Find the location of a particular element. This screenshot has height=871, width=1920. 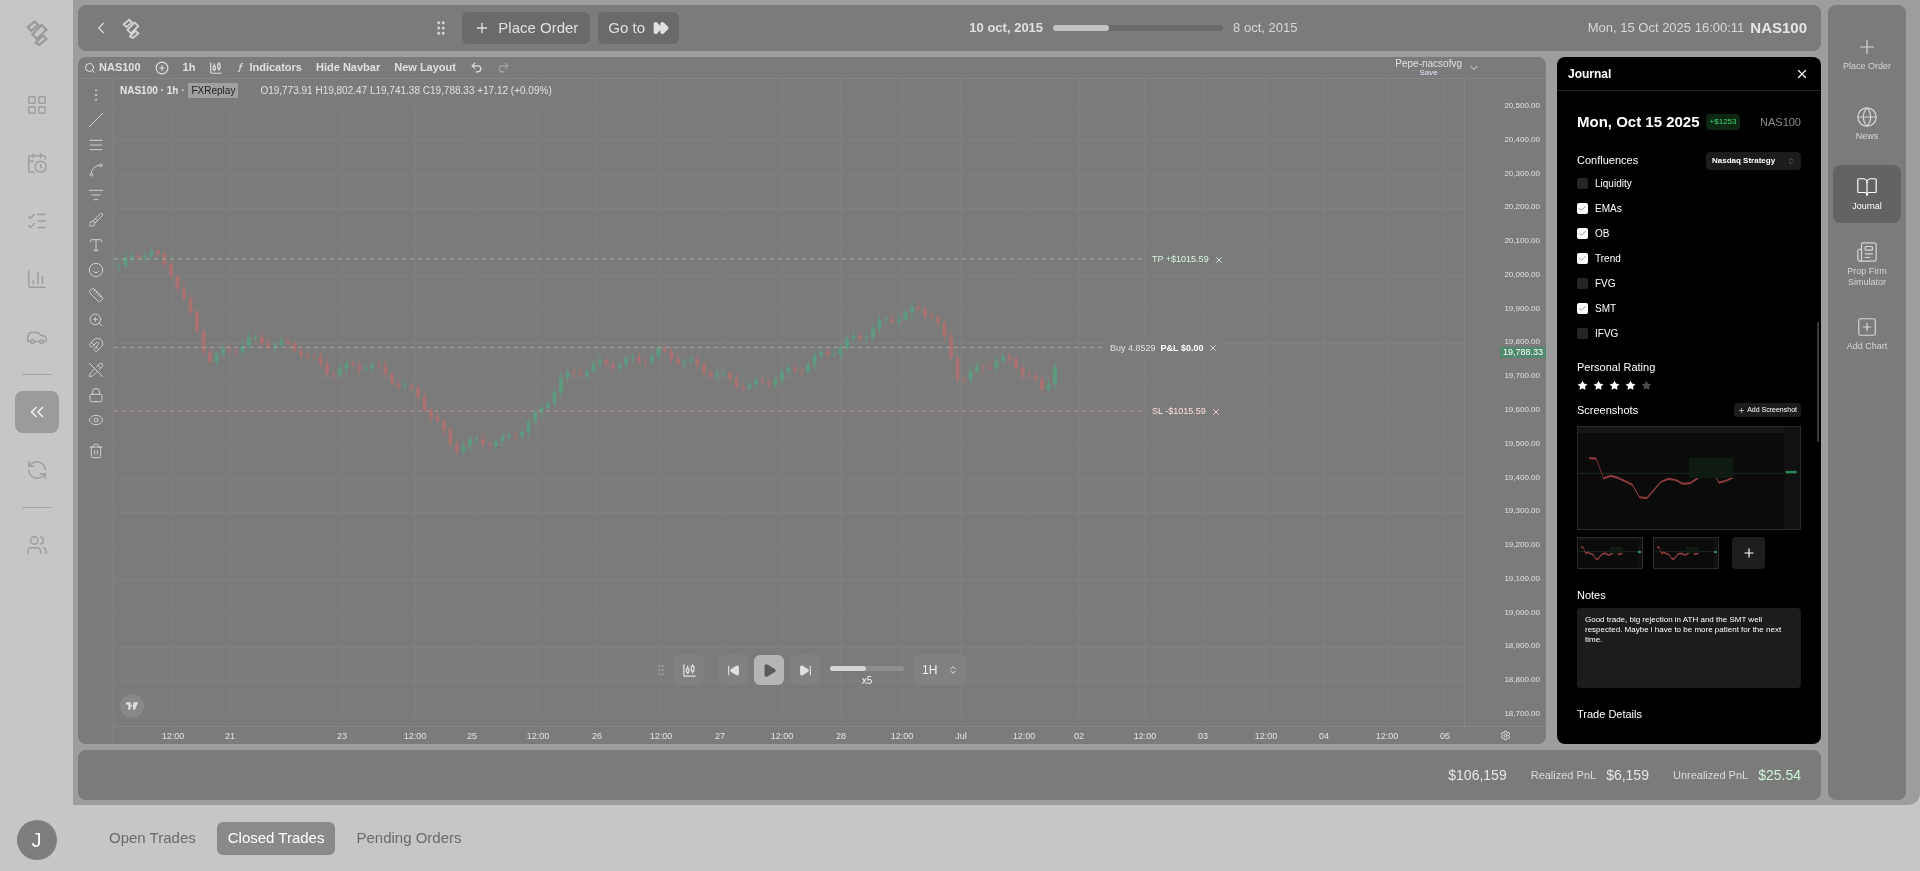

save-status: Save is located at coordinates (1428, 72).